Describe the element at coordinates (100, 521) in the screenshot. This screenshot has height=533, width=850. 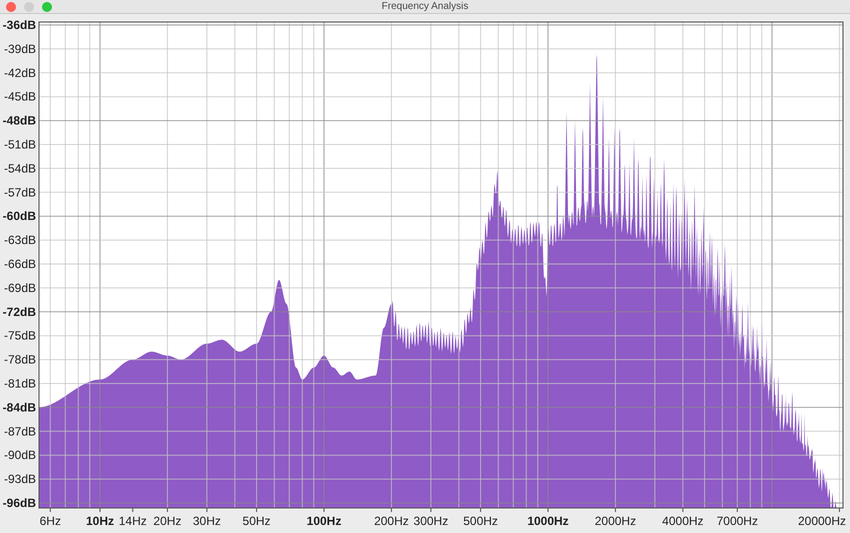
I see `x-axis-label: 10Hz` at that location.